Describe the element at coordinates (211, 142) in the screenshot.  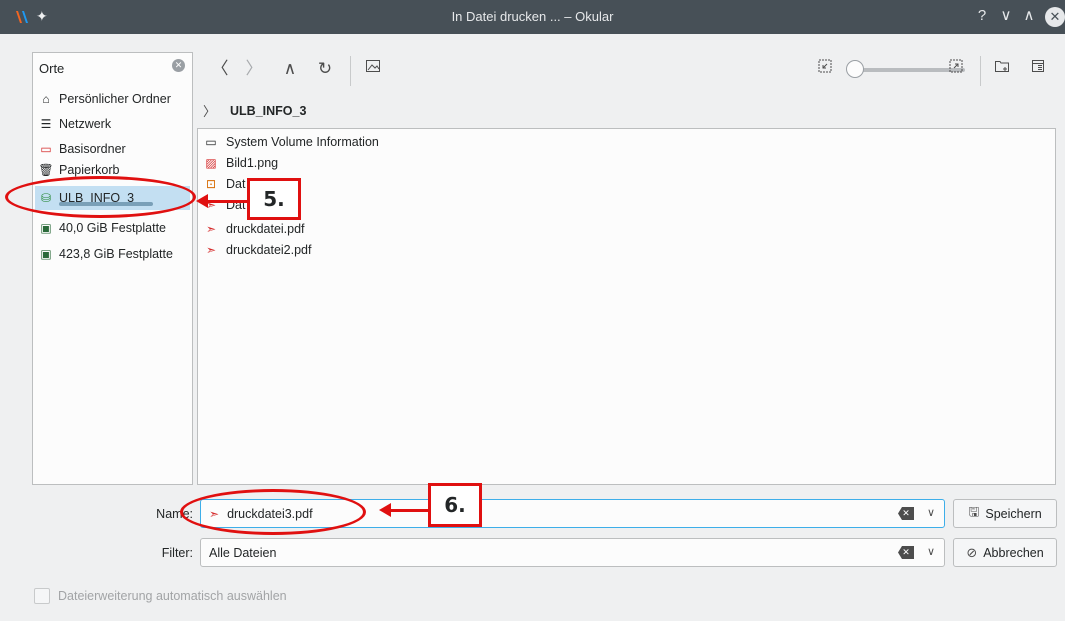
I see `folder-icon: ▭` at that location.